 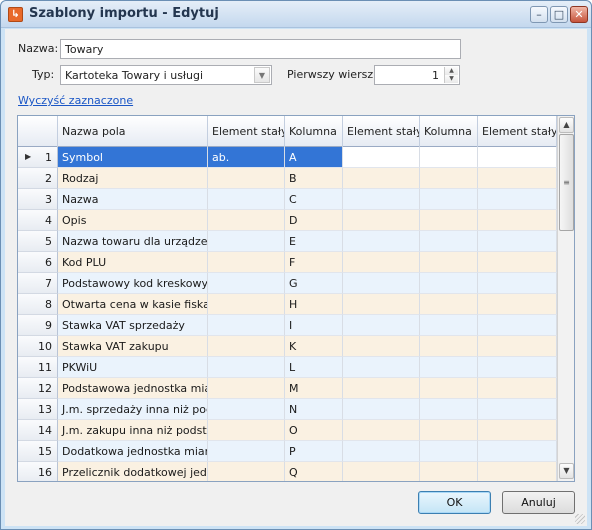 I want to click on grid-cell: D, so click(x=314, y=220).